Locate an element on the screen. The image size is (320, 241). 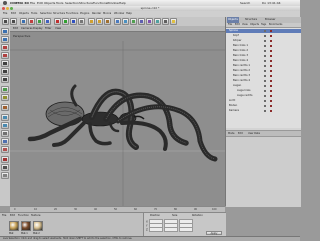
coordinate-system-icon is located at coordinates (81, 21).